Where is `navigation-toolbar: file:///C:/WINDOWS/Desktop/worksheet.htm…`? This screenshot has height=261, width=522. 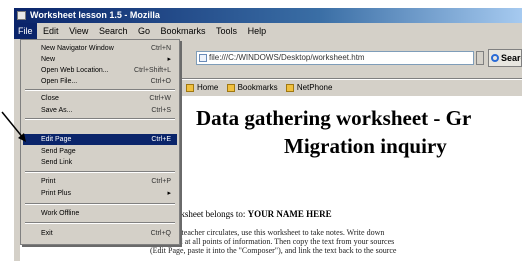 navigation-toolbar: file:///C:/WINDOWS/Desktop/worksheet.htm… is located at coordinates (351, 59).